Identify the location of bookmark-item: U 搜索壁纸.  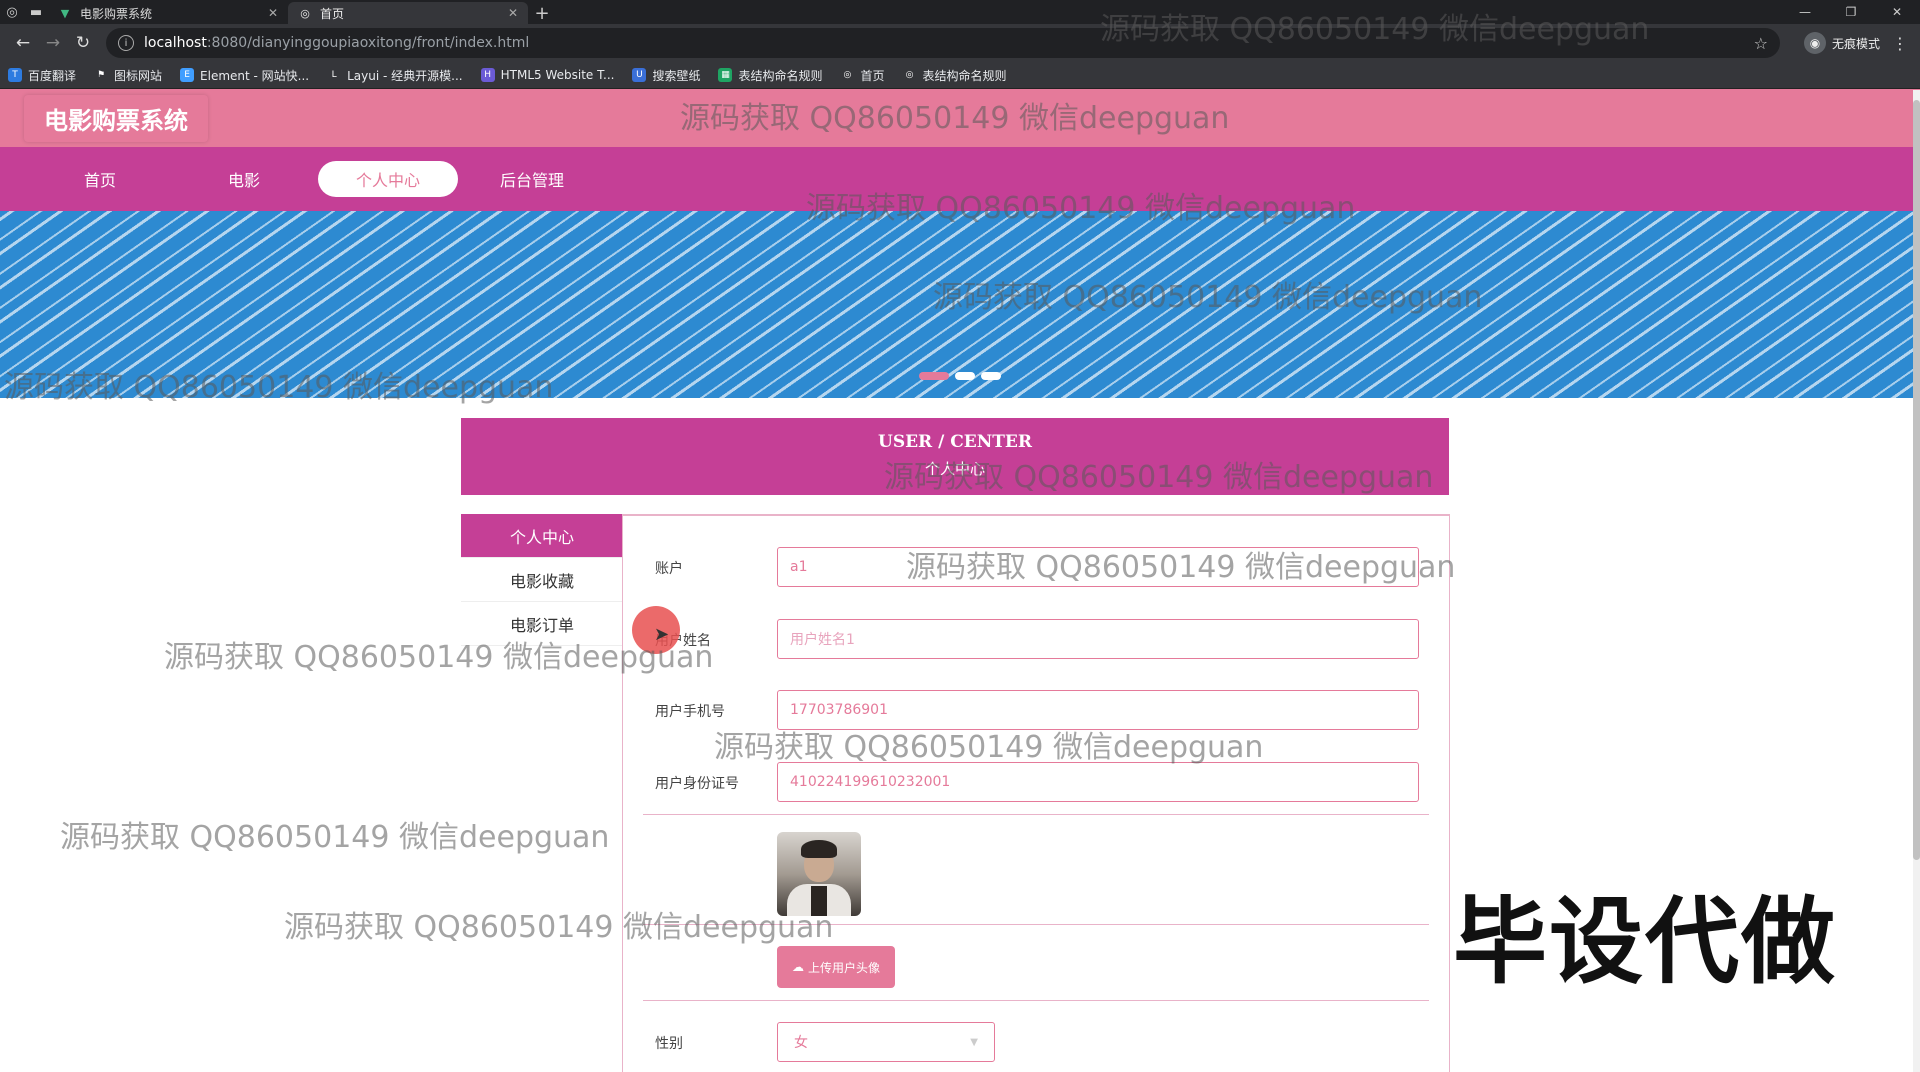
(666, 75).